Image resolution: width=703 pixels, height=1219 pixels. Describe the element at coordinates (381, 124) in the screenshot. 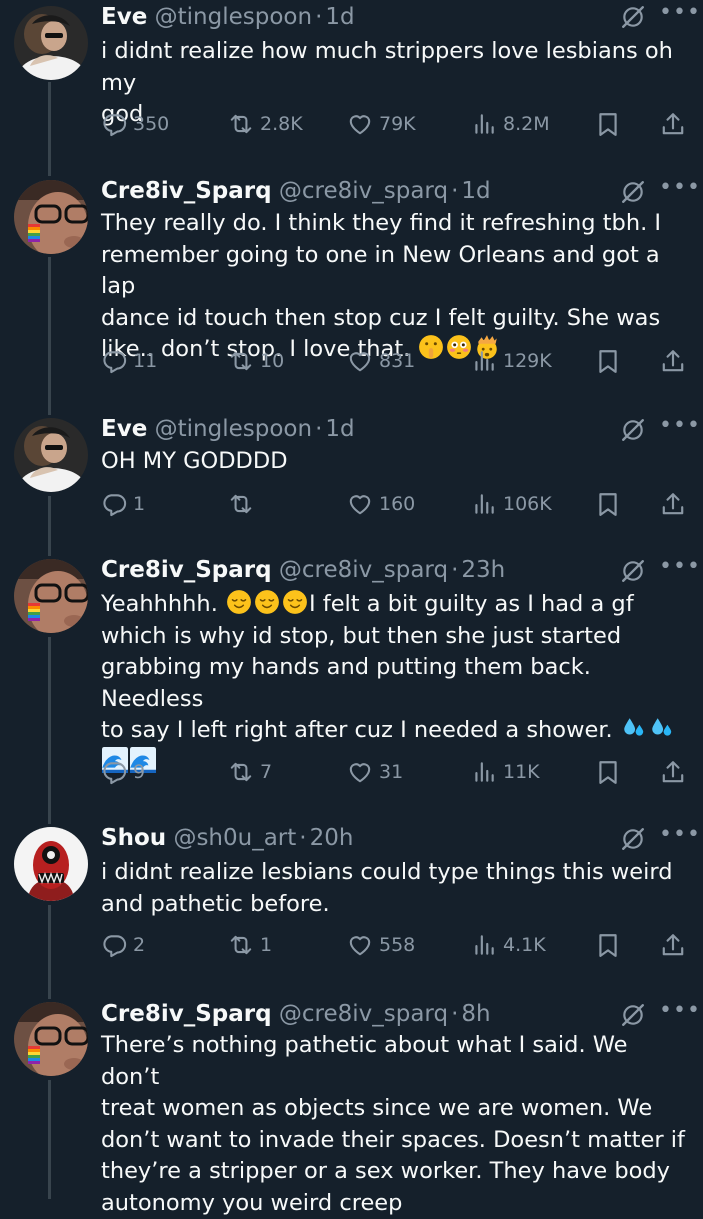

I see `like-button: 79K` at that location.